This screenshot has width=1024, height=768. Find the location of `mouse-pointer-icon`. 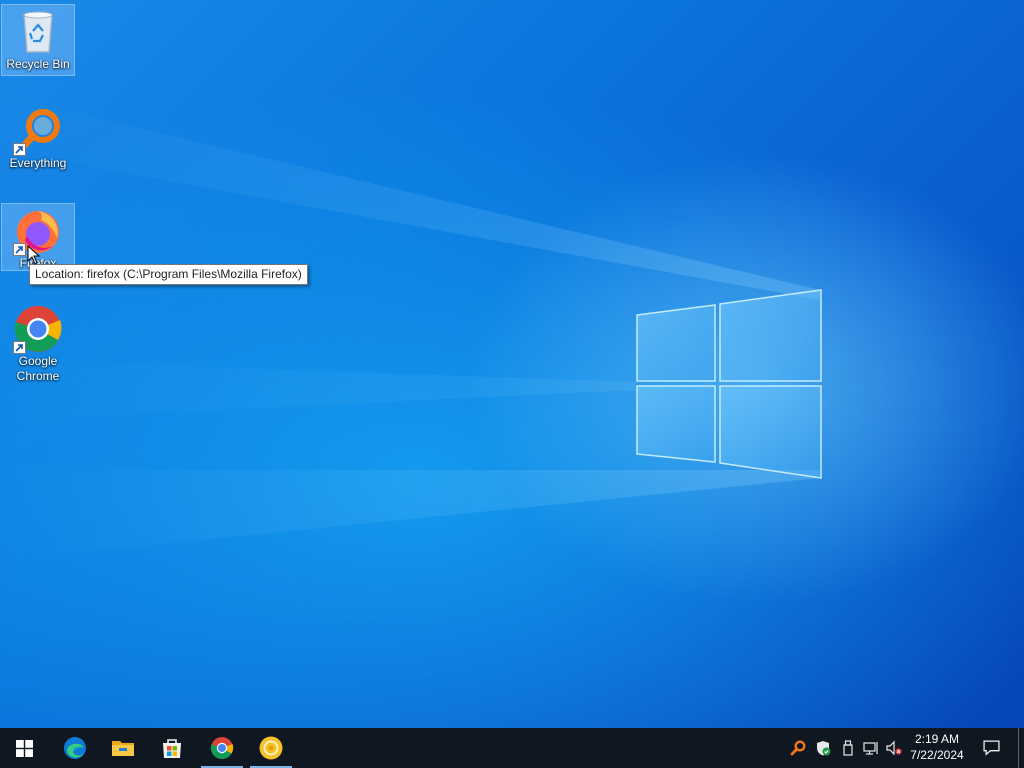

mouse-pointer-icon is located at coordinates (34, 255).